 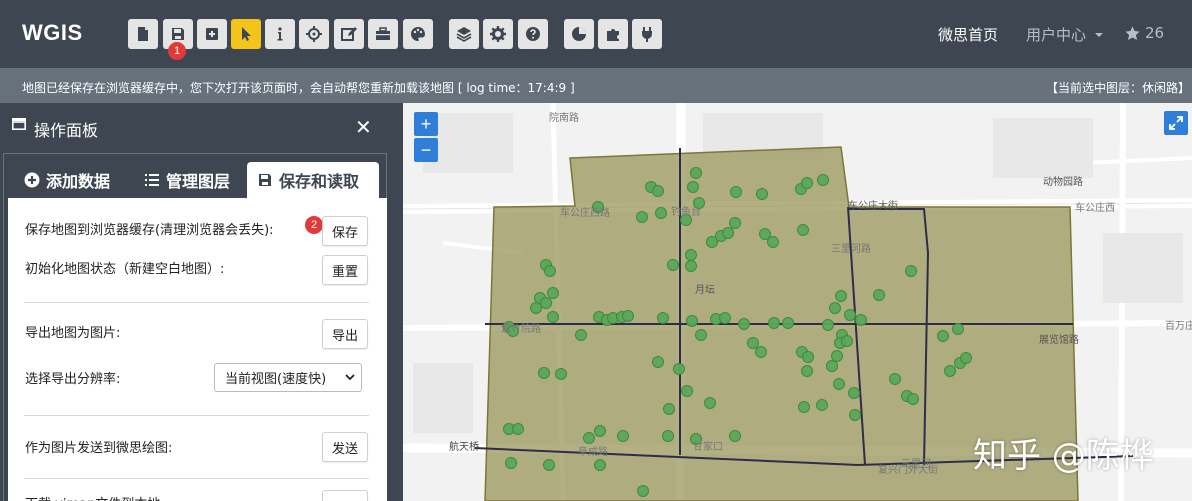 I want to click on resolution-select: 当前视图(速度快), so click(x=288, y=377).